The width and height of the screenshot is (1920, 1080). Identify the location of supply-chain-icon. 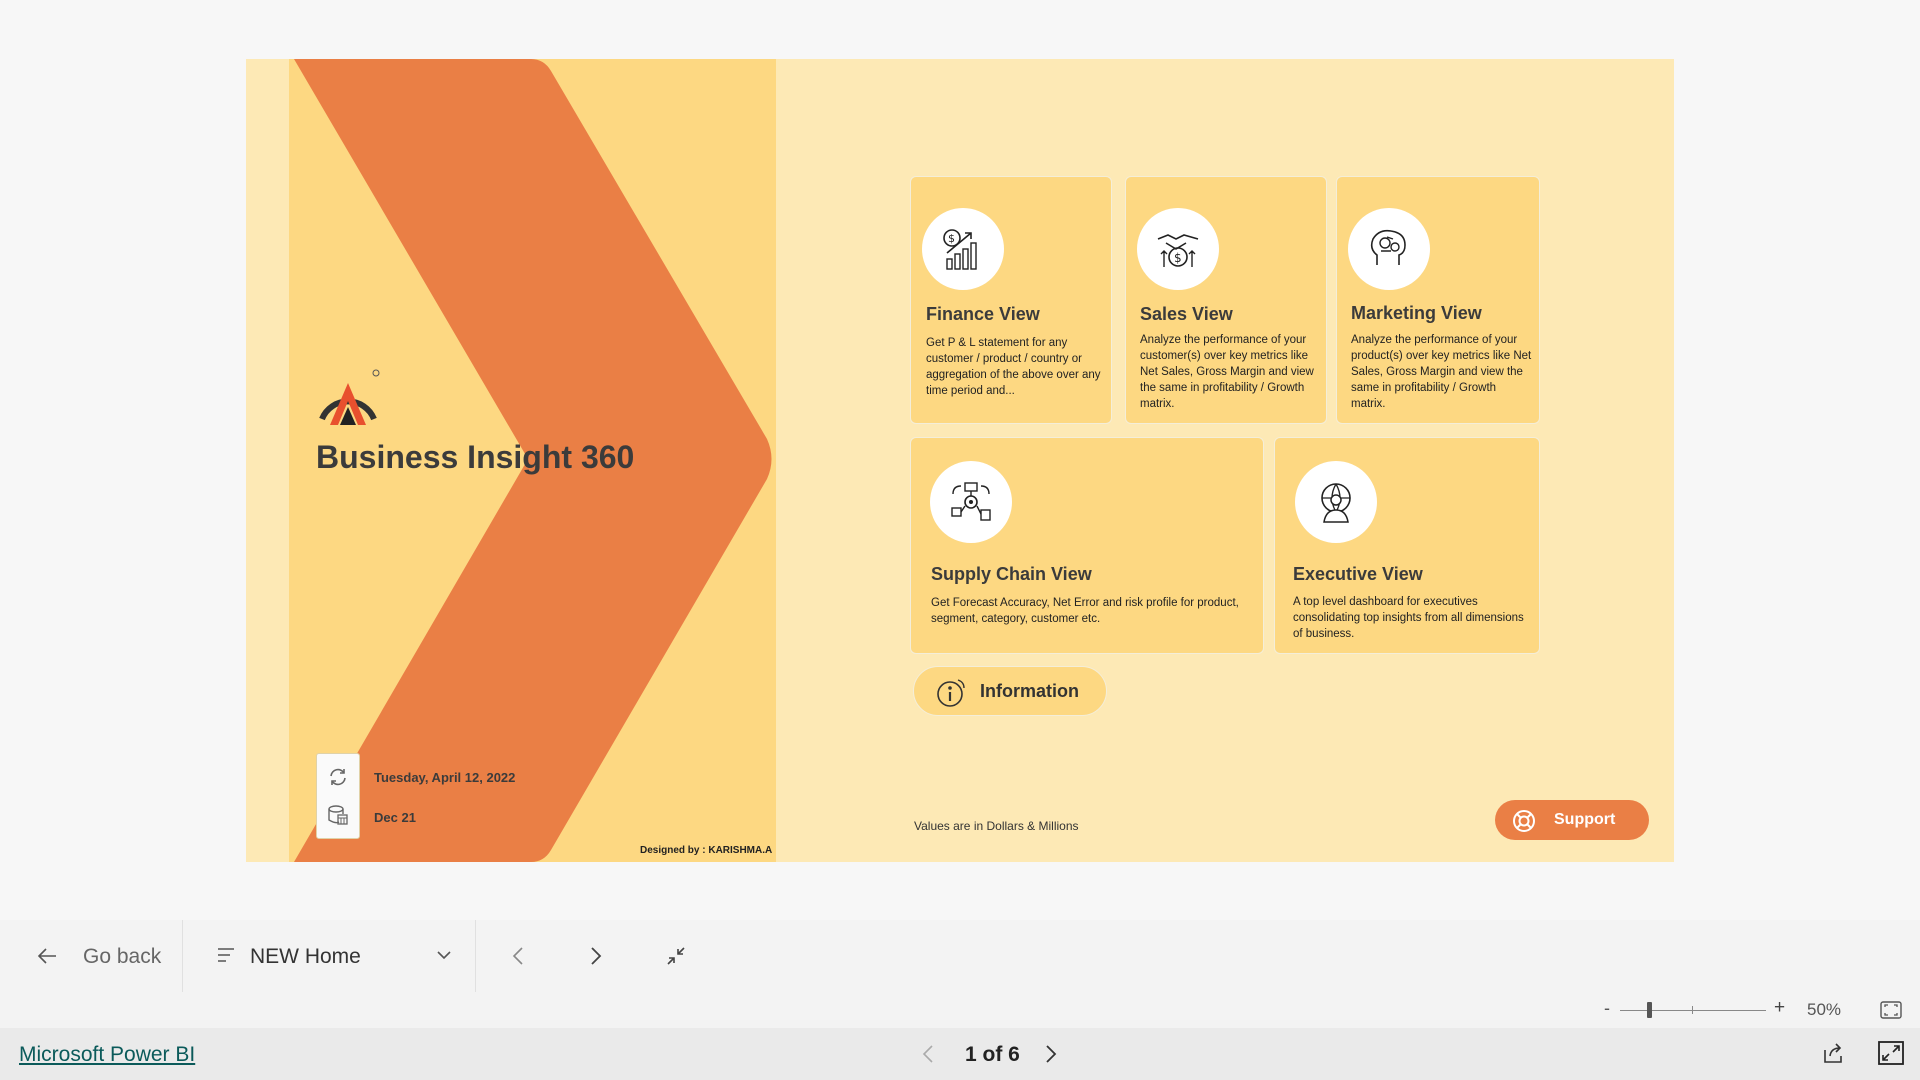
(971, 501).